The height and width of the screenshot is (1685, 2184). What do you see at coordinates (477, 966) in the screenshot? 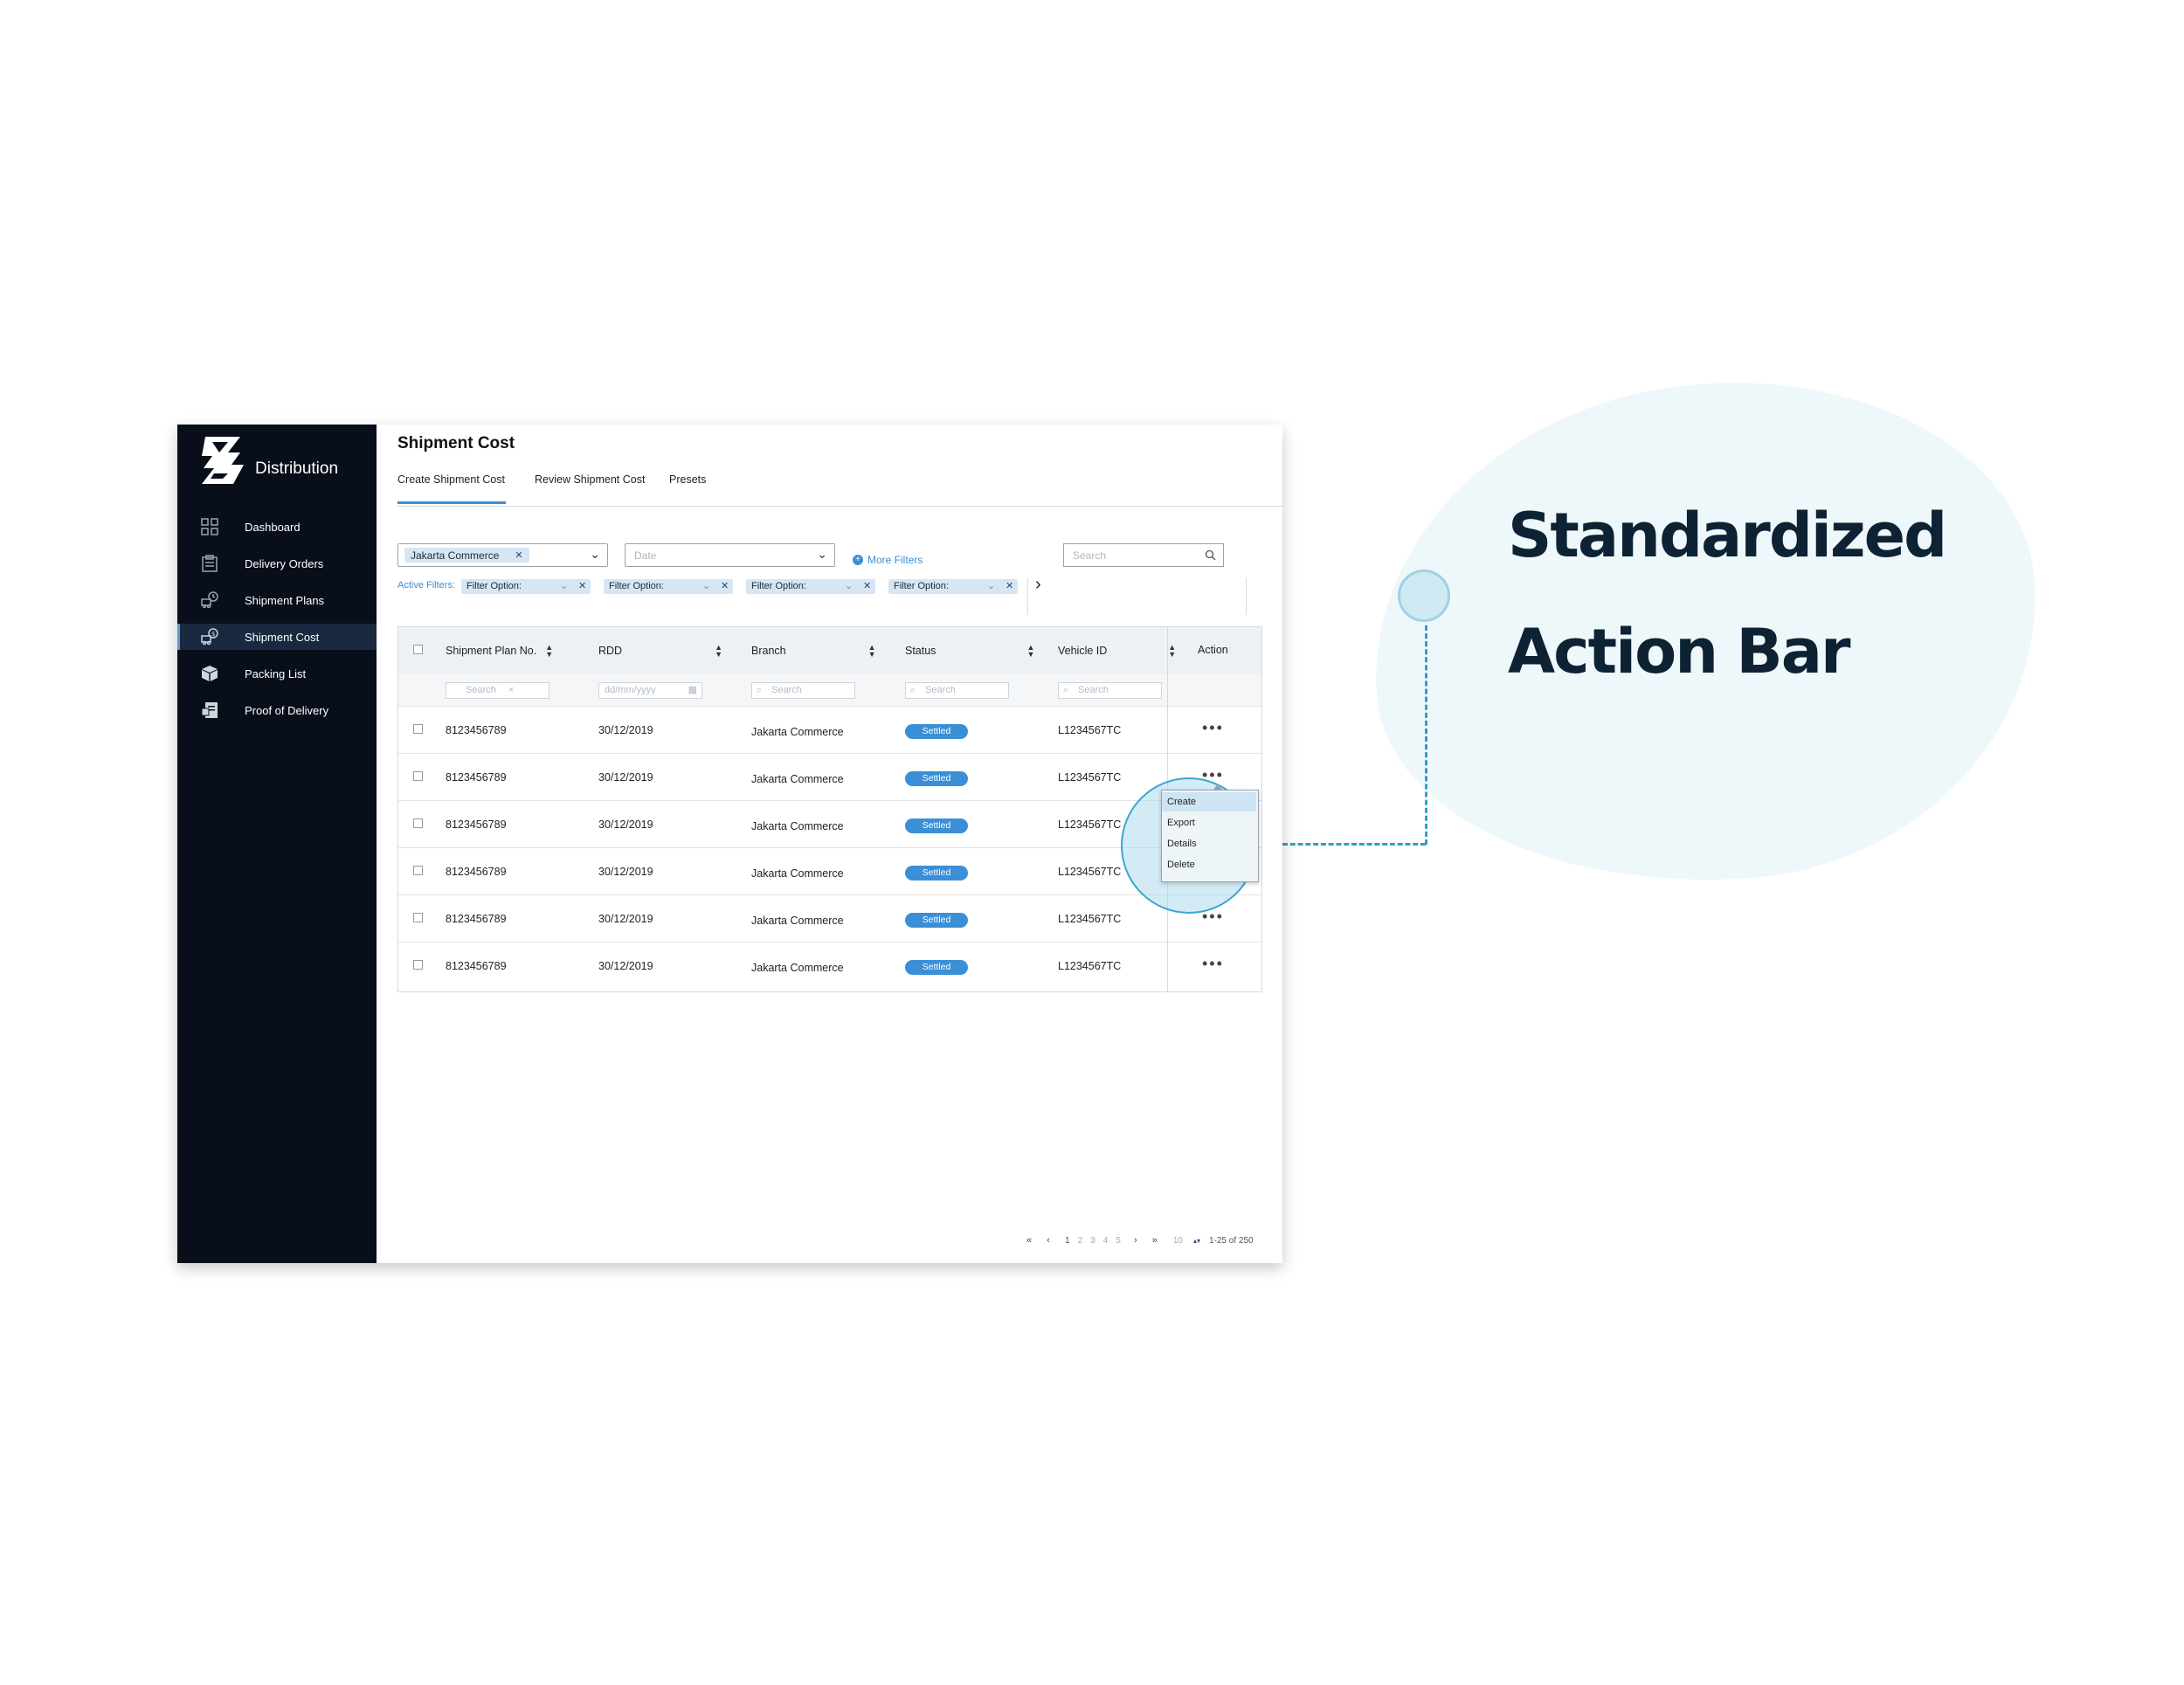
I see `plan-number: 8123456789` at bounding box center [477, 966].